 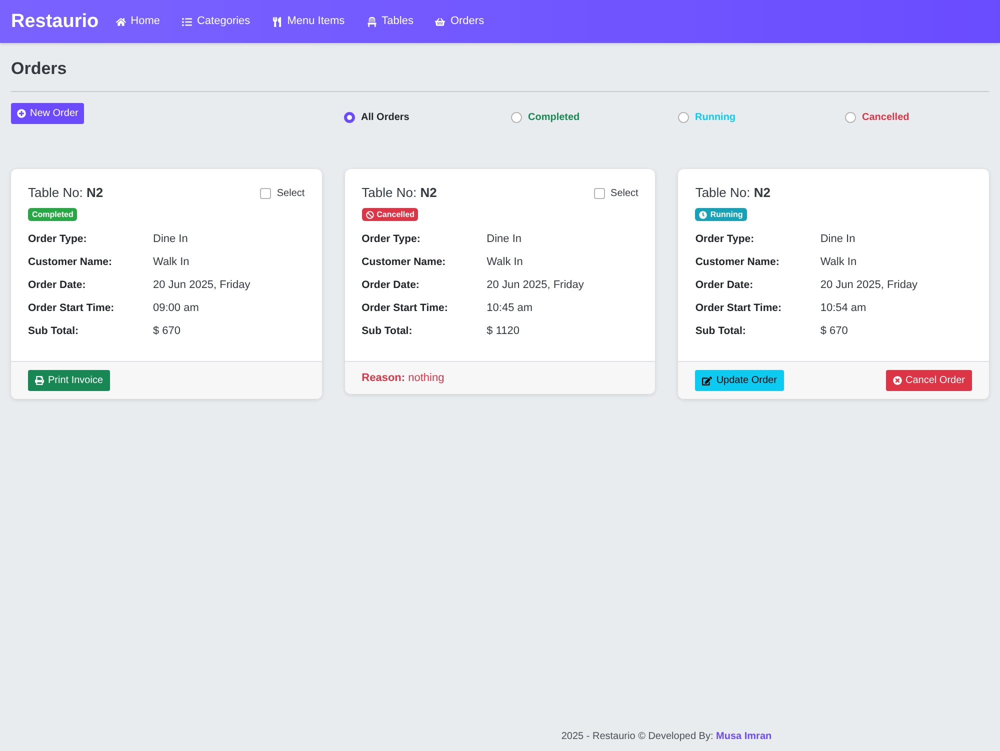 I want to click on list-icon, so click(x=187, y=21).